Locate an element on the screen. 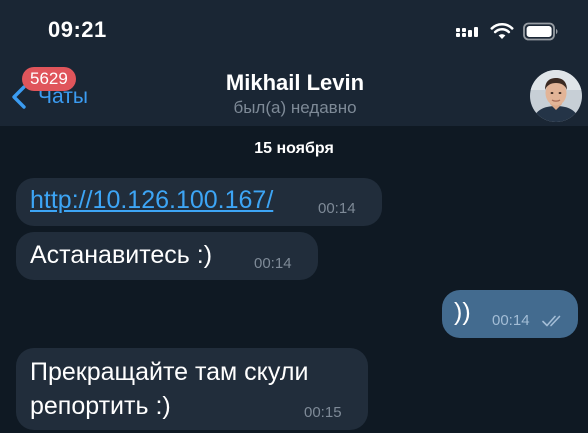  double-check-icon is located at coordinates (551, 321).